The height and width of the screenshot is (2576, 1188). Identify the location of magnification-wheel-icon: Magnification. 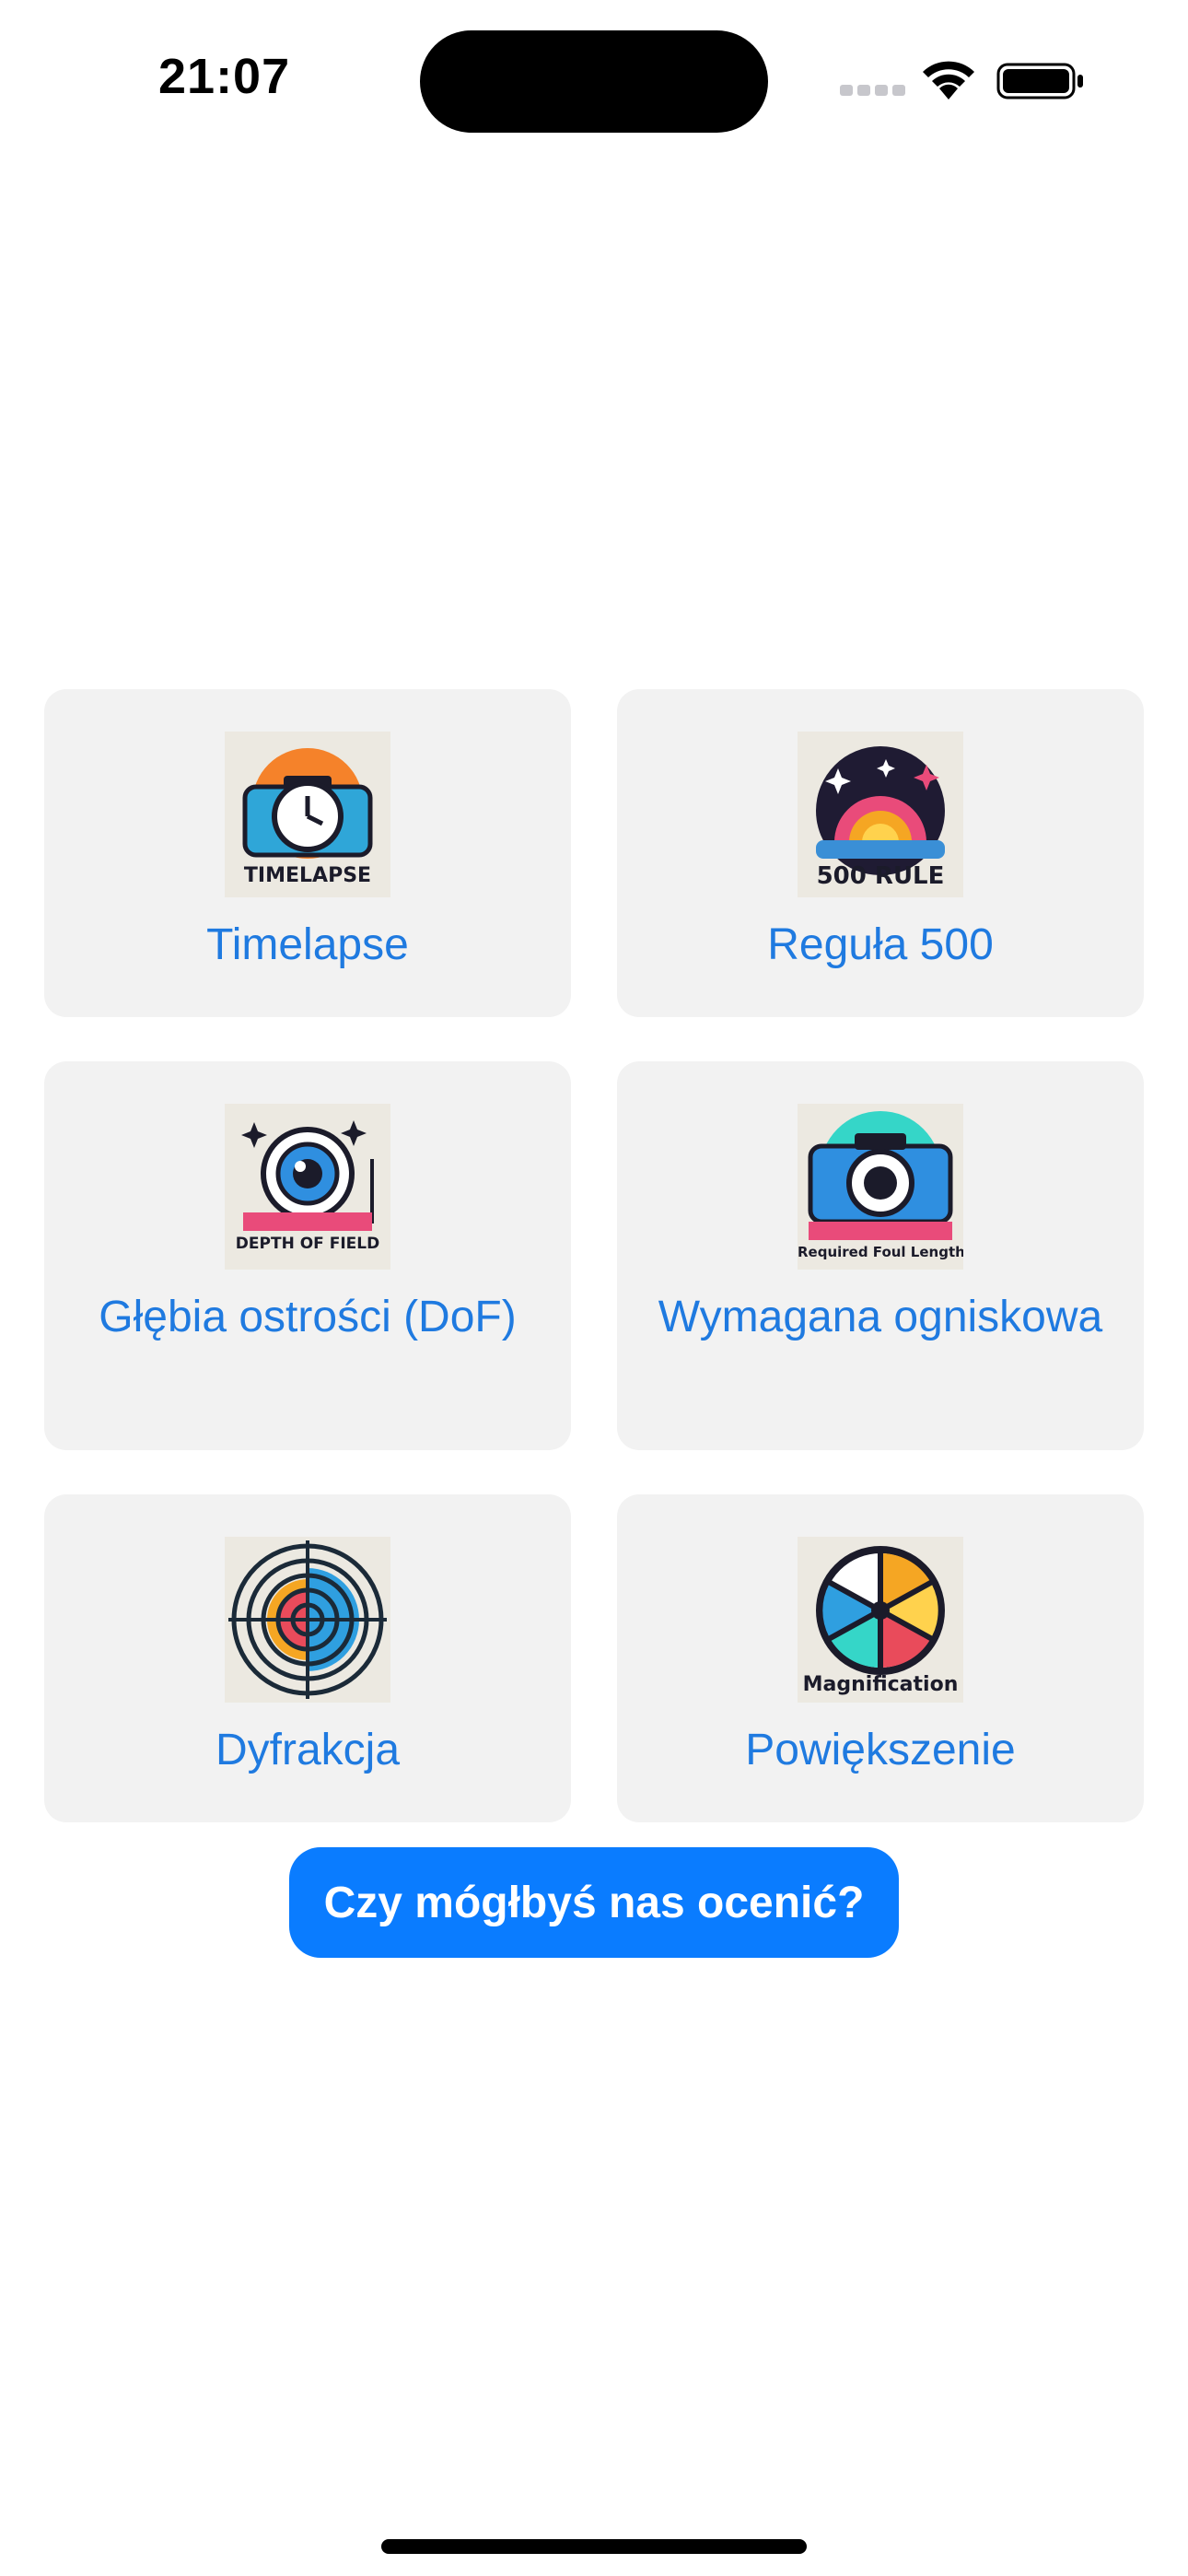
(880, 1620).